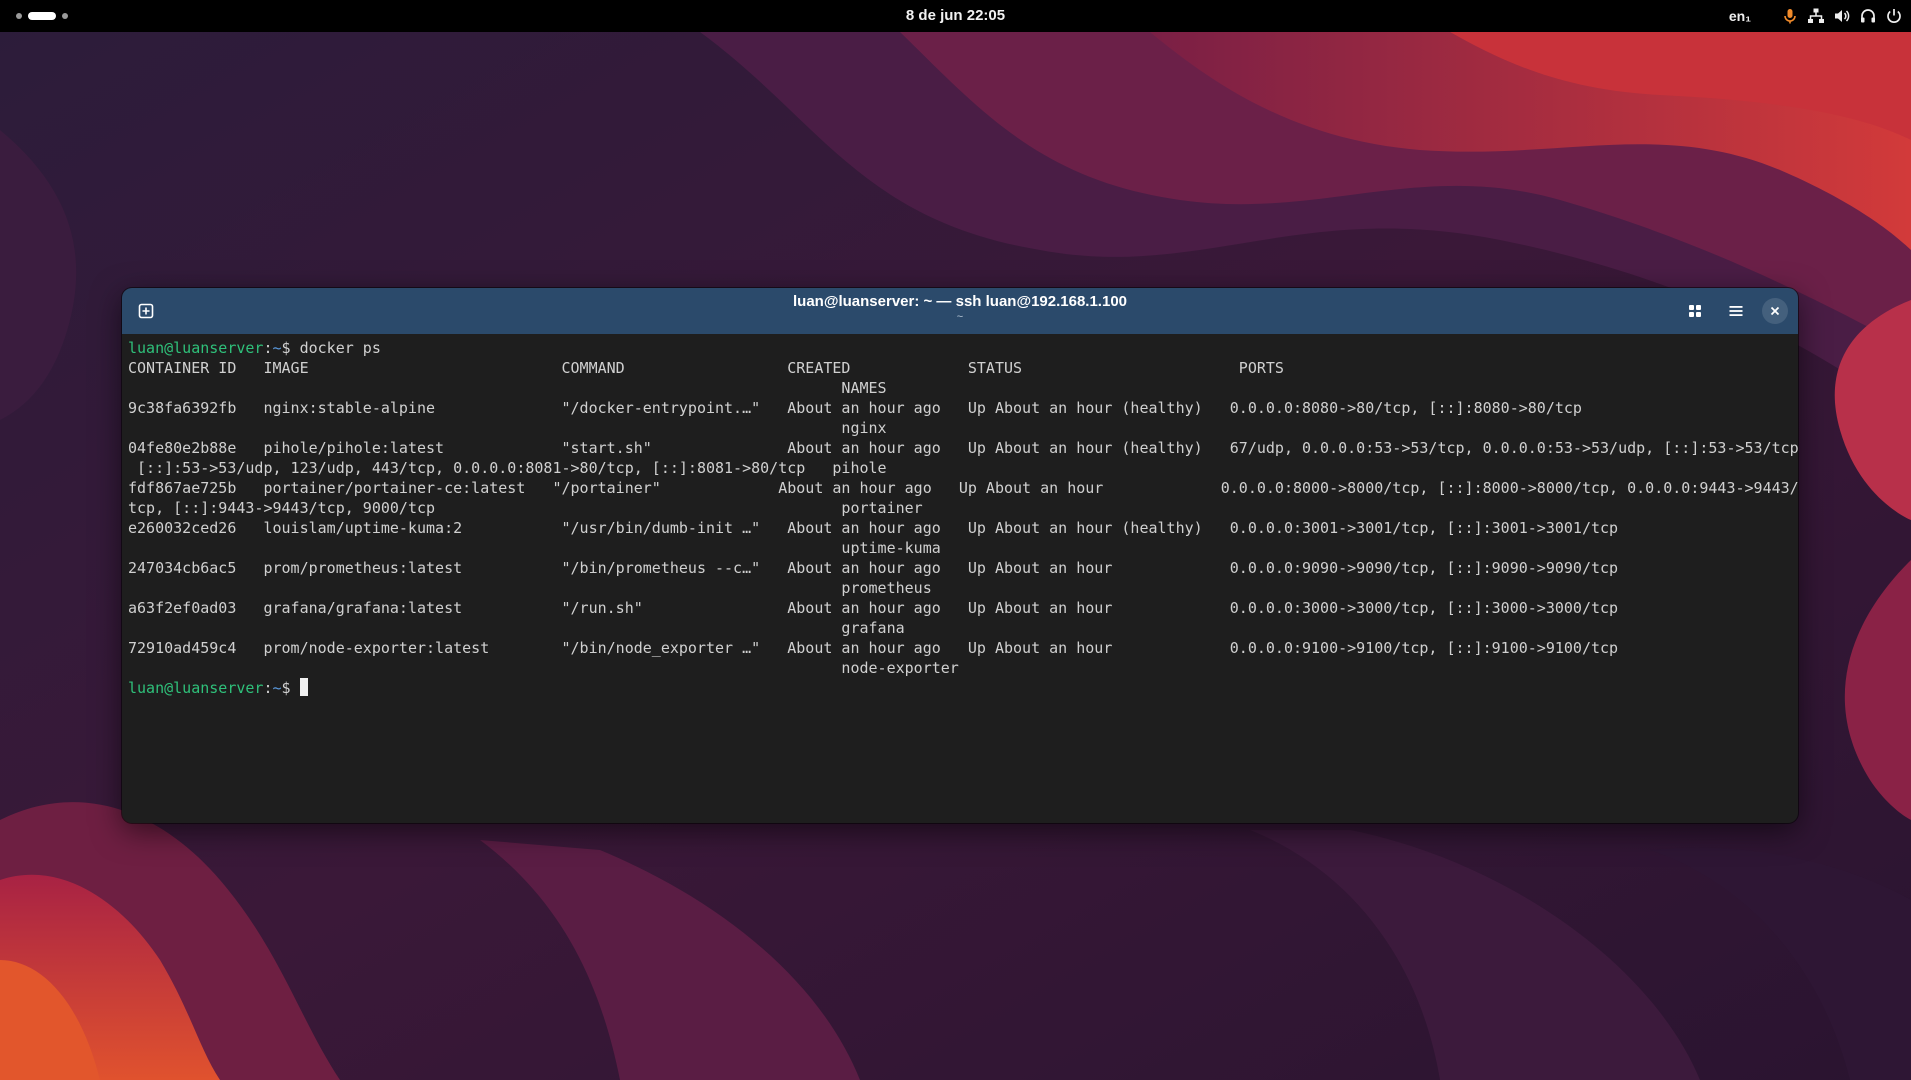 The image size is (1911, 1080). Describe the element at coordinates (303, 687) in the screenshot. I see `text-cursor` at that location.